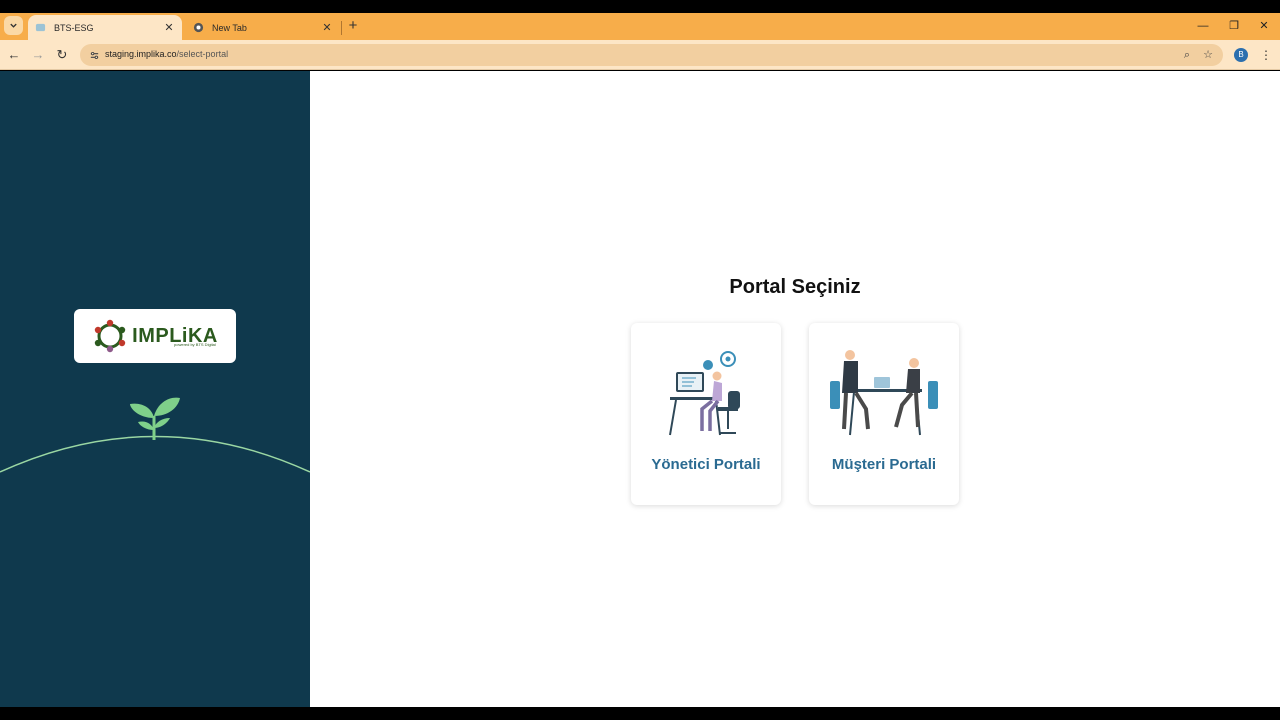  What do you see at coordinates (1266, 55) in the screenshot?
I see `more-menu-icon: ⋮` at bounding box center [1266, 55].